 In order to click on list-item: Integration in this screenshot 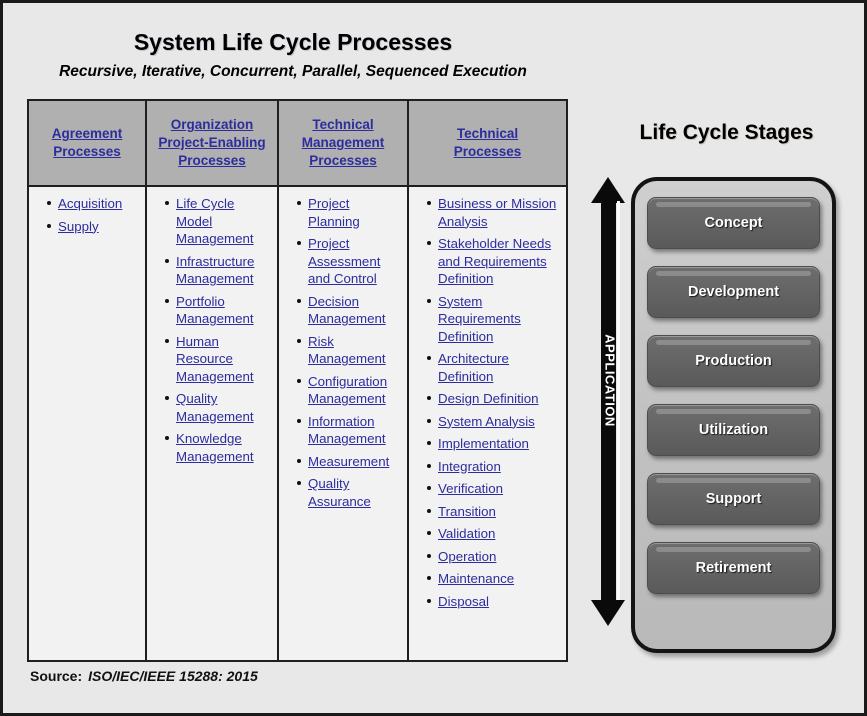, I will do `click(493, 467)`.